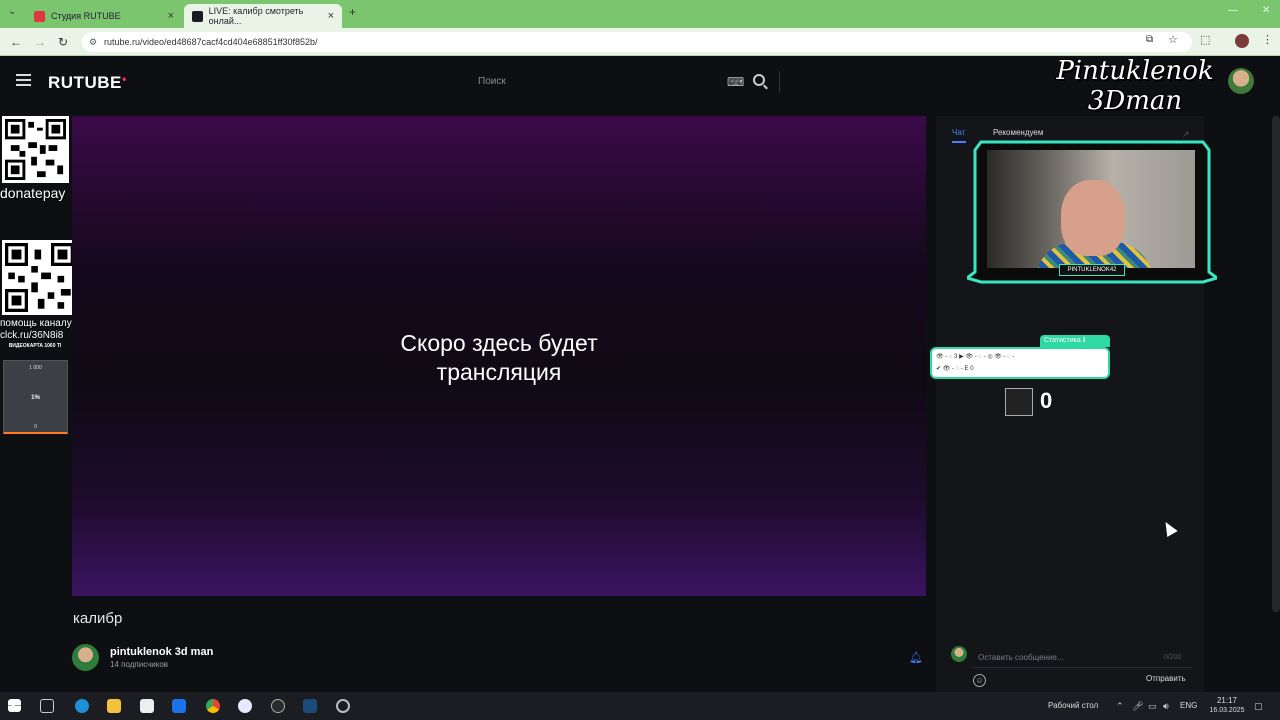 This screenshot has height=720, width=1280. Describe the element at coordinates (35, 346) in the screenshot. I see `donation-goal-title: ВИДЕОКАРТА 1060 TI` at that location.